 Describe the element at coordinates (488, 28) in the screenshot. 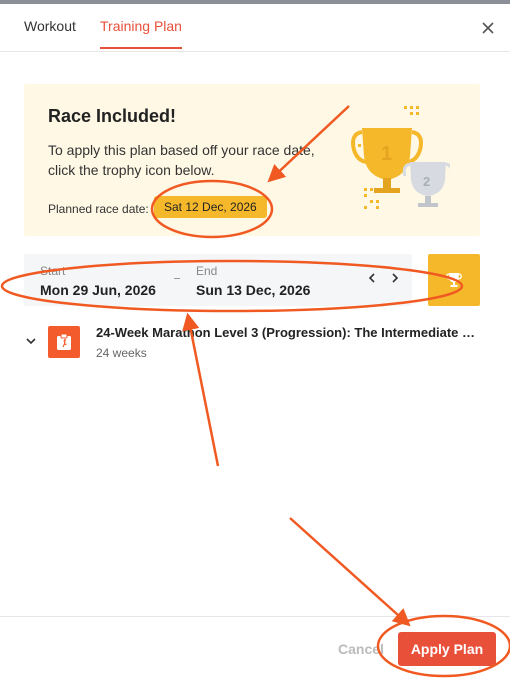

I see `close-icon` at that location.